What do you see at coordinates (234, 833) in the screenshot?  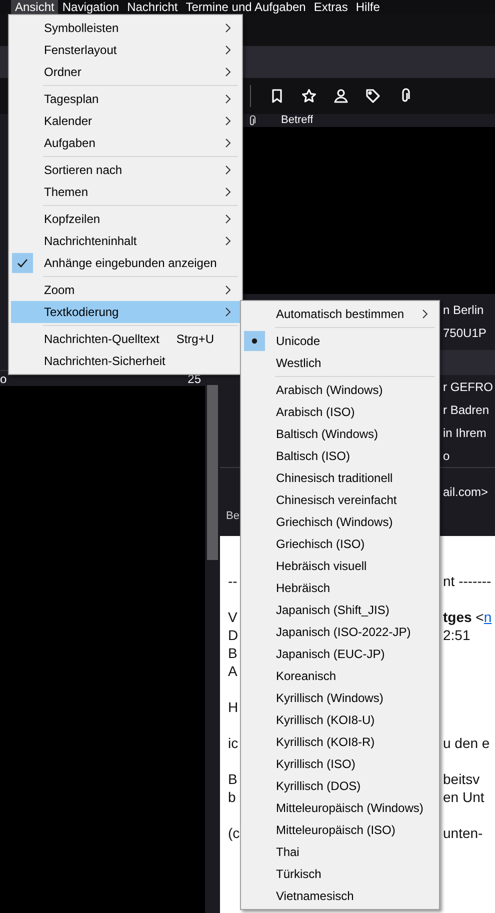 I see `body-text: (c` at bounding box center [234, 833].